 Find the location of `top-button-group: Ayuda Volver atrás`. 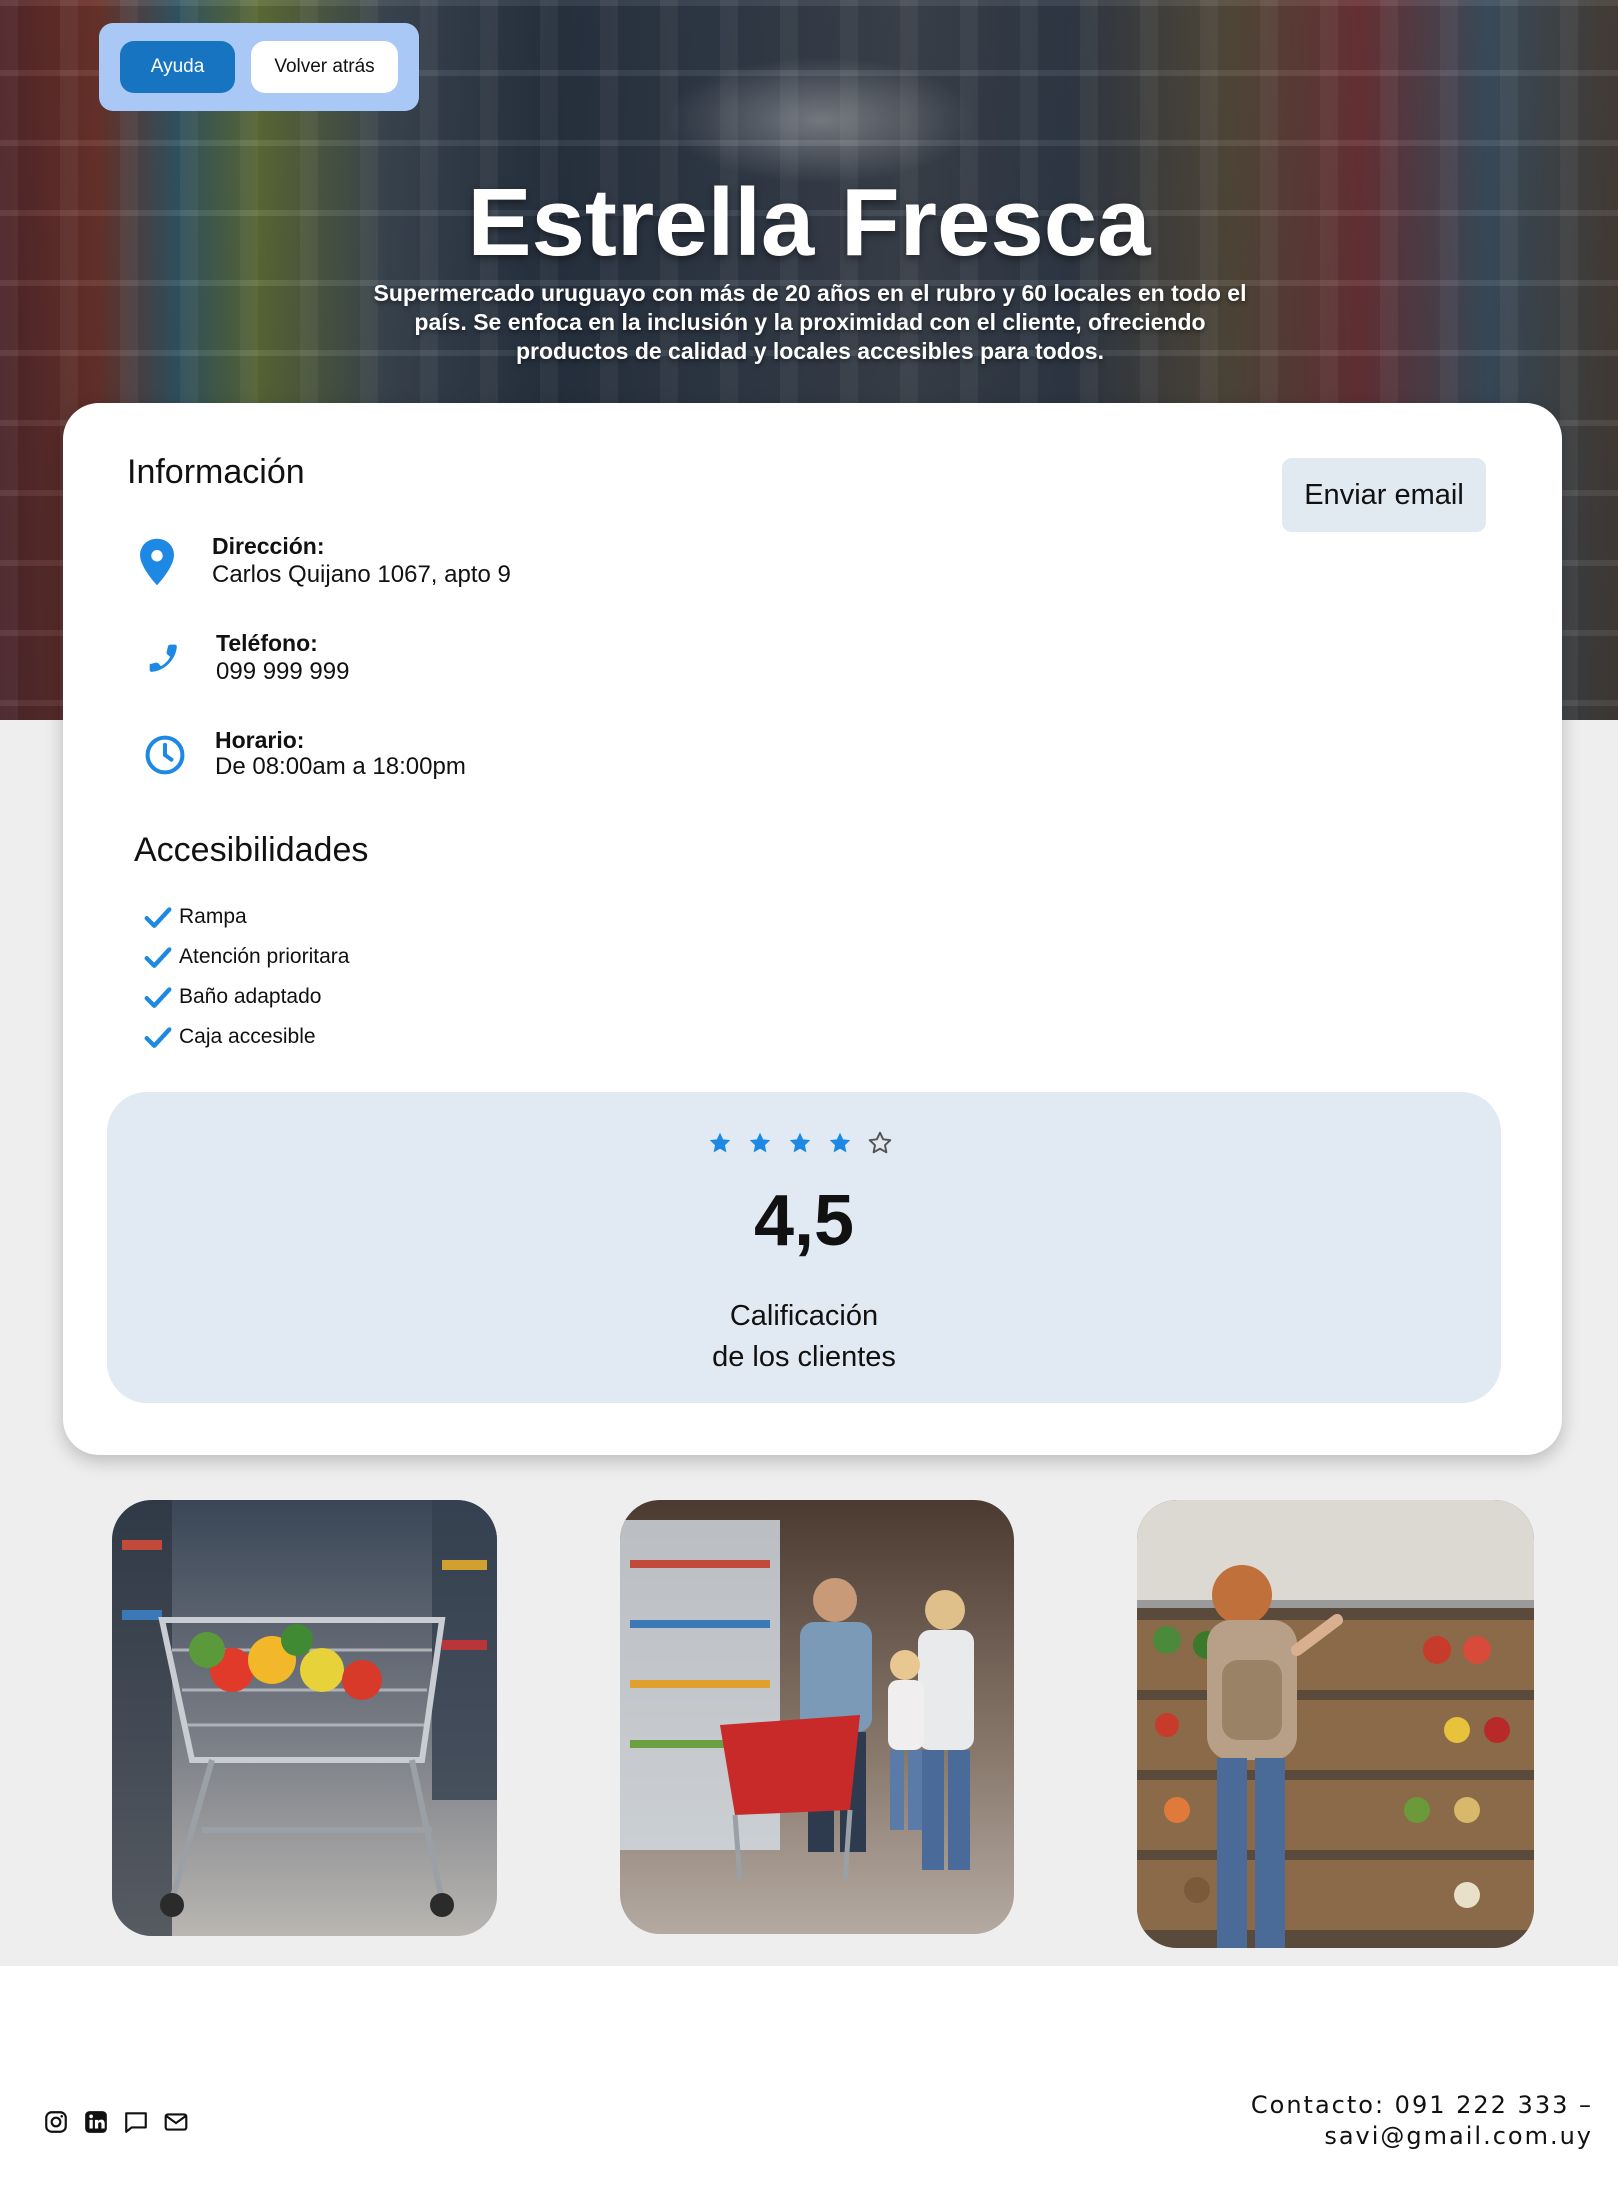

top-button-group: Ayuda Volver atrás is located at coordinates (259, 67).